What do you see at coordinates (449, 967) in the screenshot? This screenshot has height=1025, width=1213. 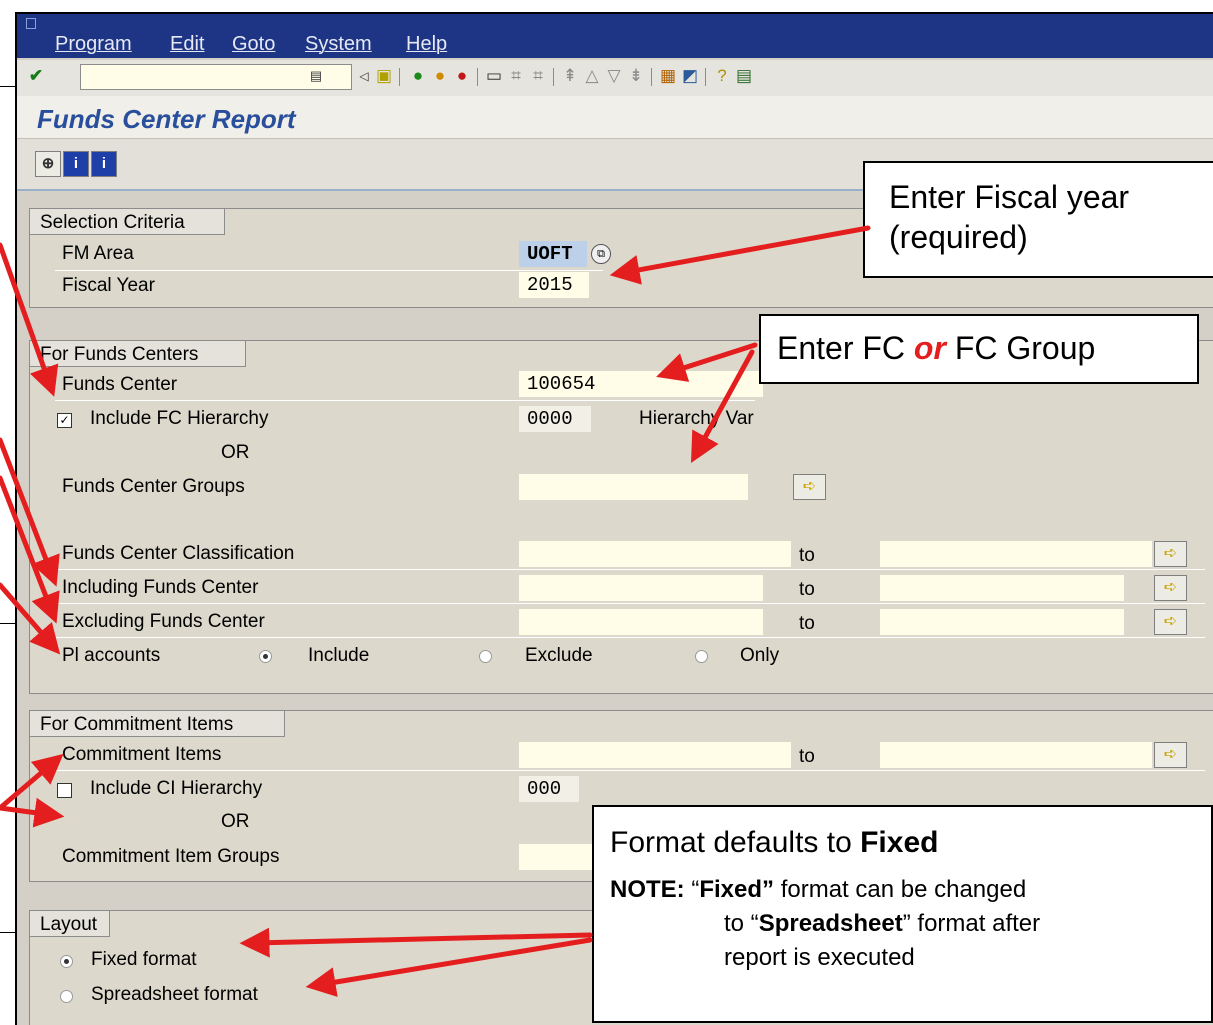 I see `arrow-spreadsheet-format` at bounding box center [449, 967].